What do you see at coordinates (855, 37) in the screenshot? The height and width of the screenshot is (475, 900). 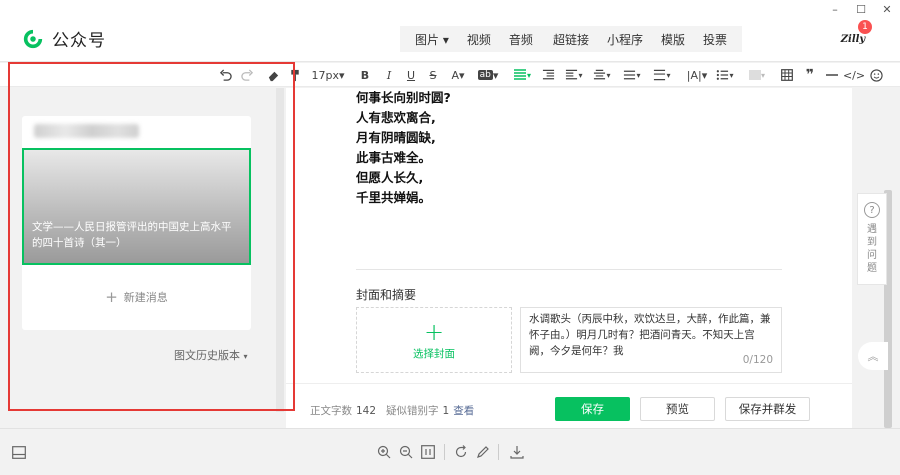 I see `user-avatar-area: Zilly 1` at bounding box center [855, 37].